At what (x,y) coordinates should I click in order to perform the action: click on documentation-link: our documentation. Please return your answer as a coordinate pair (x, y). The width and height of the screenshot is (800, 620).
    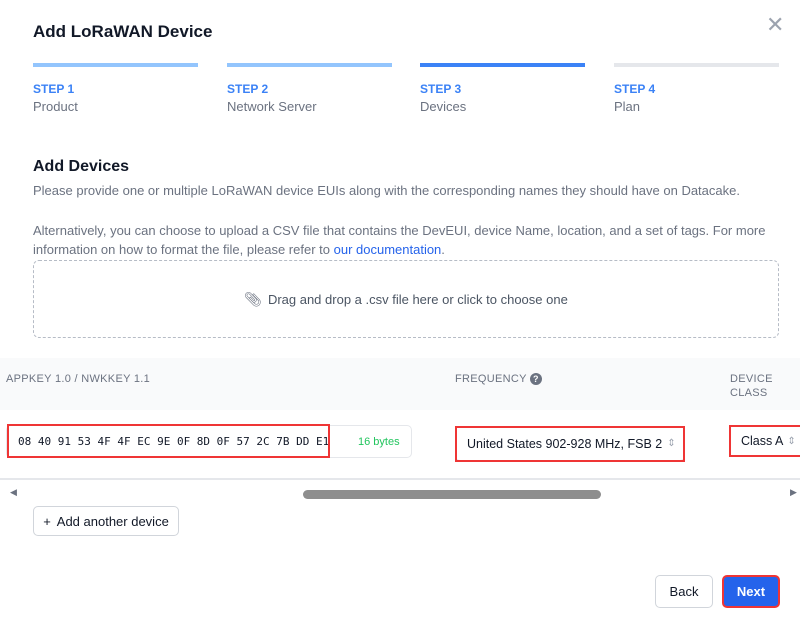
    Looking at the image, I should click on (388, 249).